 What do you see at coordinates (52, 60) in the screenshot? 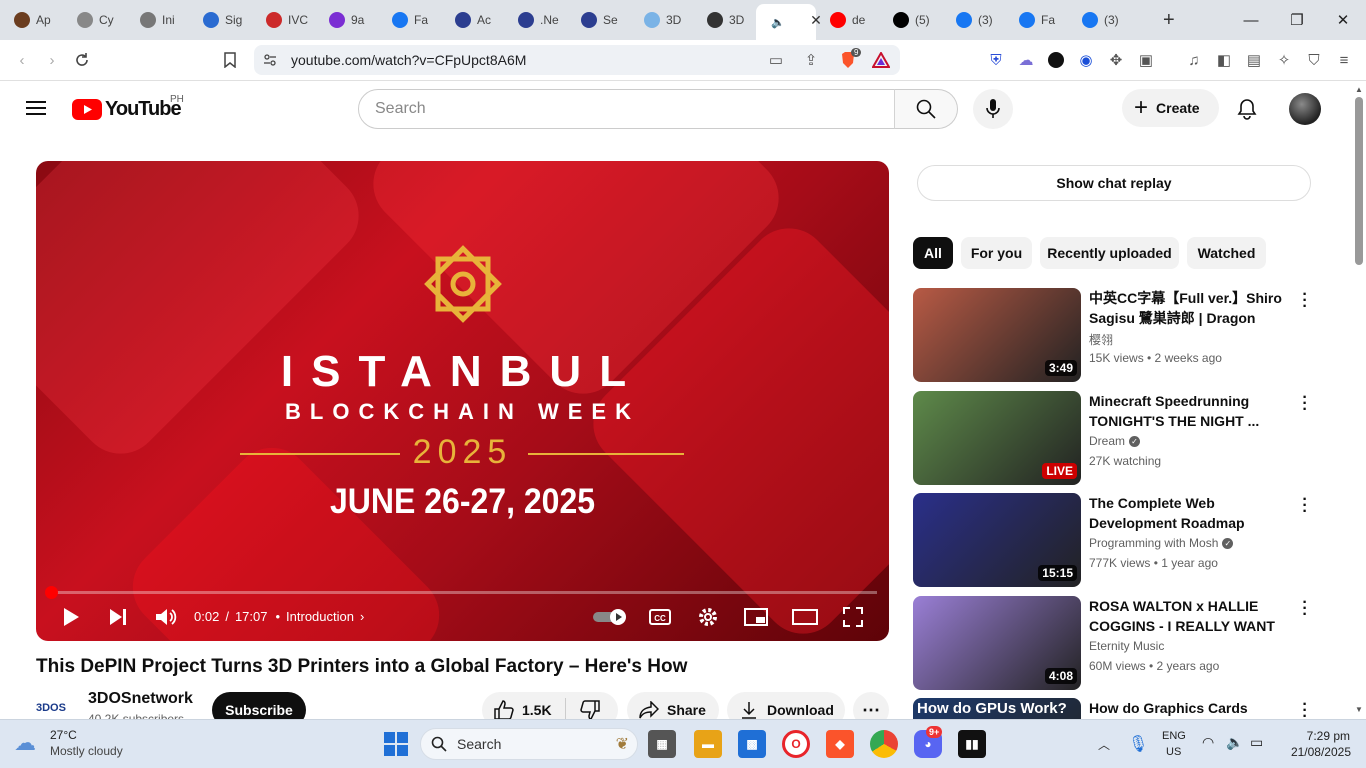
I see `forward-icon: ›` at bounding box center [52, 60].